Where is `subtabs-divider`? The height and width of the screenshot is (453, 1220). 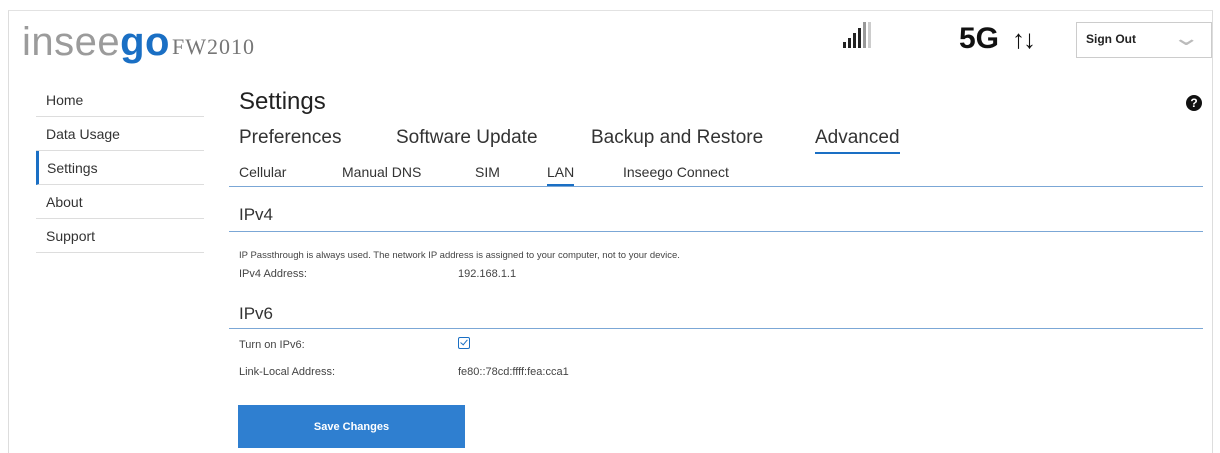 subtabs-divider is located at coordinates (716, 186).